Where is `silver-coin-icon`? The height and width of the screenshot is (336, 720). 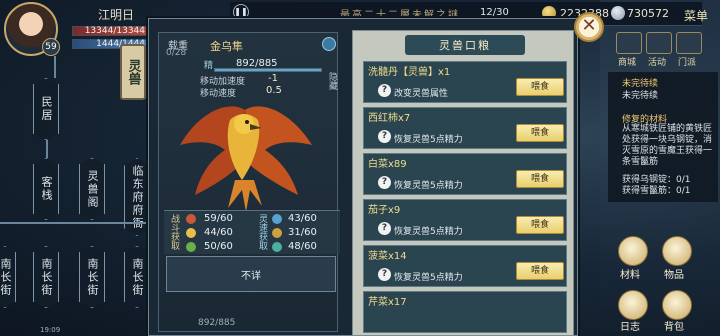 silver-coin-icon is located at coordinates (618, 13).